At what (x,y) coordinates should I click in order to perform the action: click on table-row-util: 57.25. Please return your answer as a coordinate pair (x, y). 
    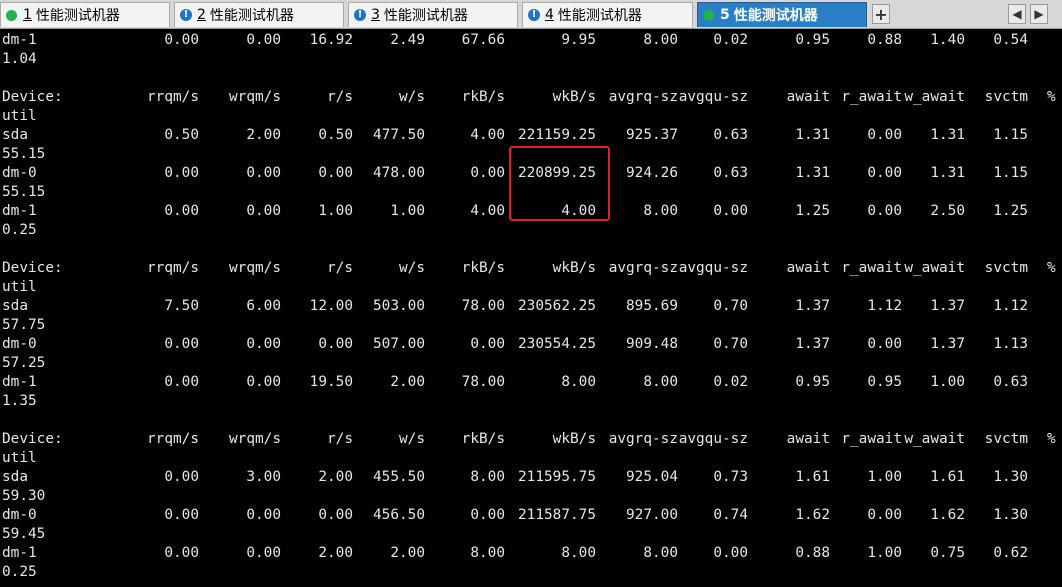
    Looking at the image, I should click on (532, 363).